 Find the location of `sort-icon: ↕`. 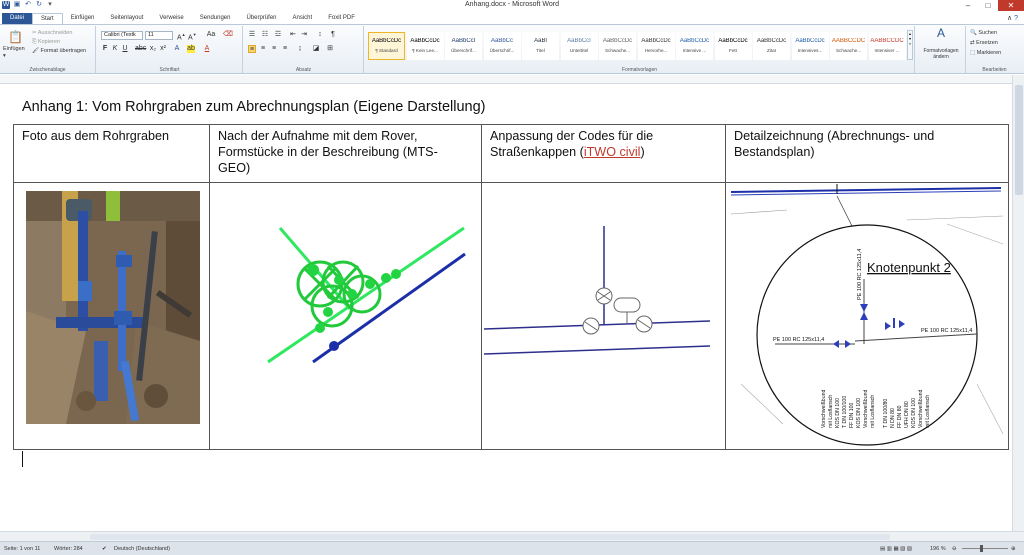

sort-icon: ↕ is located at coordinates (320, 35).